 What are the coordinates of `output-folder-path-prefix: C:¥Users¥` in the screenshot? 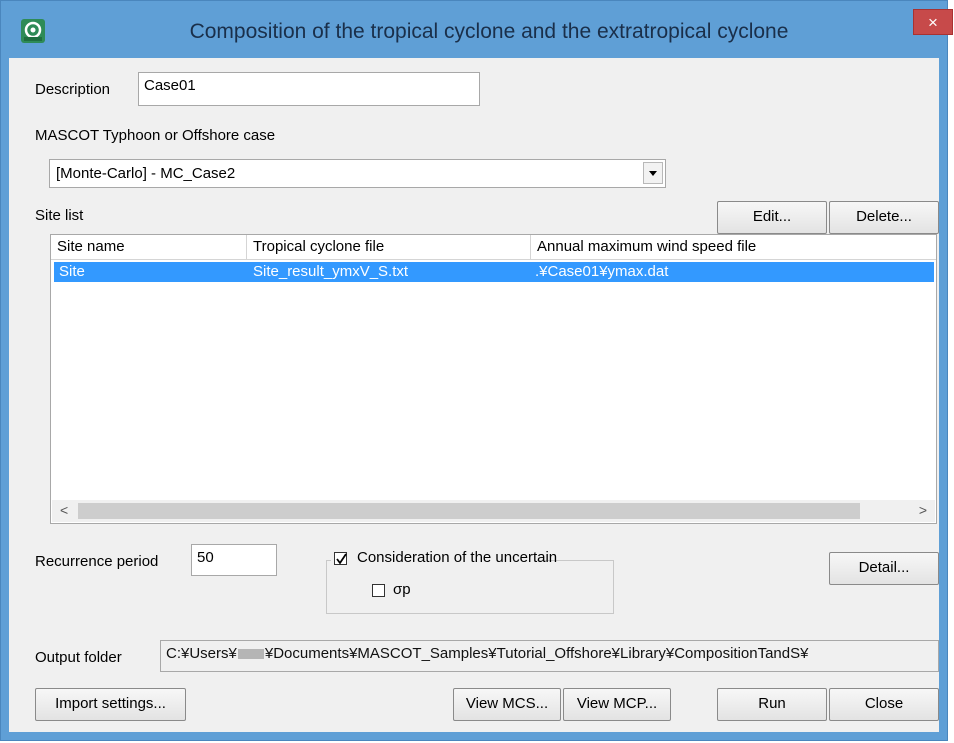 It's located at (201, 653).